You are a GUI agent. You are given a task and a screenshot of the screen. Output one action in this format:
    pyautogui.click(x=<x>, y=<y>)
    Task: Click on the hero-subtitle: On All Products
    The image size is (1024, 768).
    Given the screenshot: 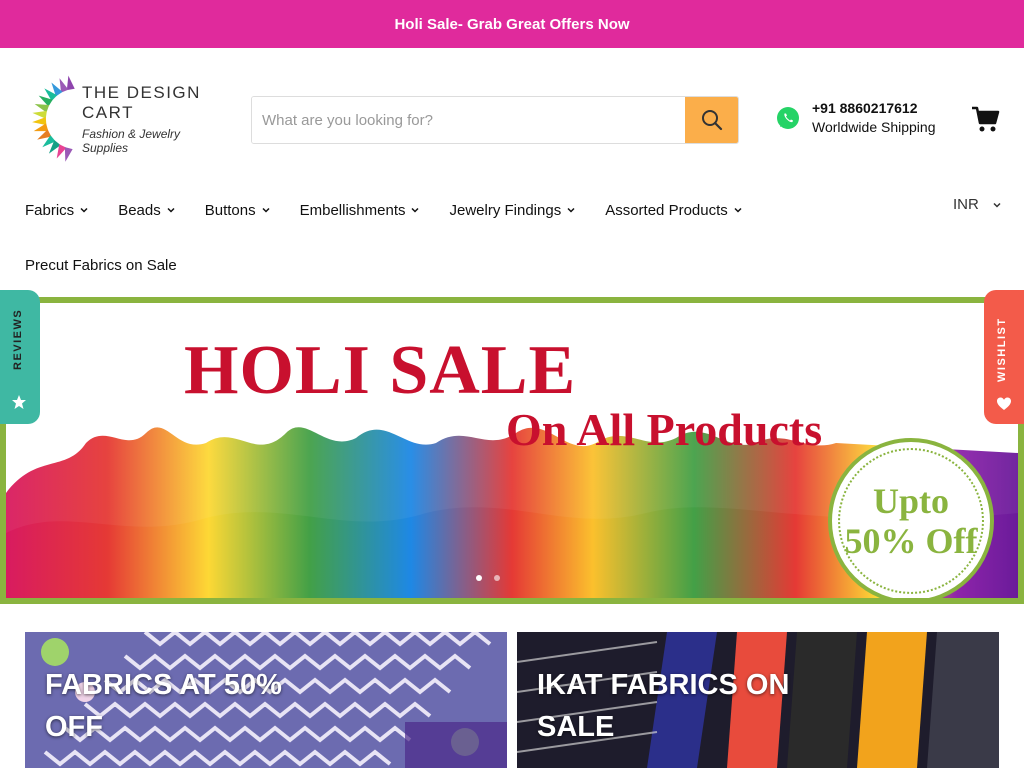 What is the action you would take?
    pyautogui.click(x=664, y=429)
    